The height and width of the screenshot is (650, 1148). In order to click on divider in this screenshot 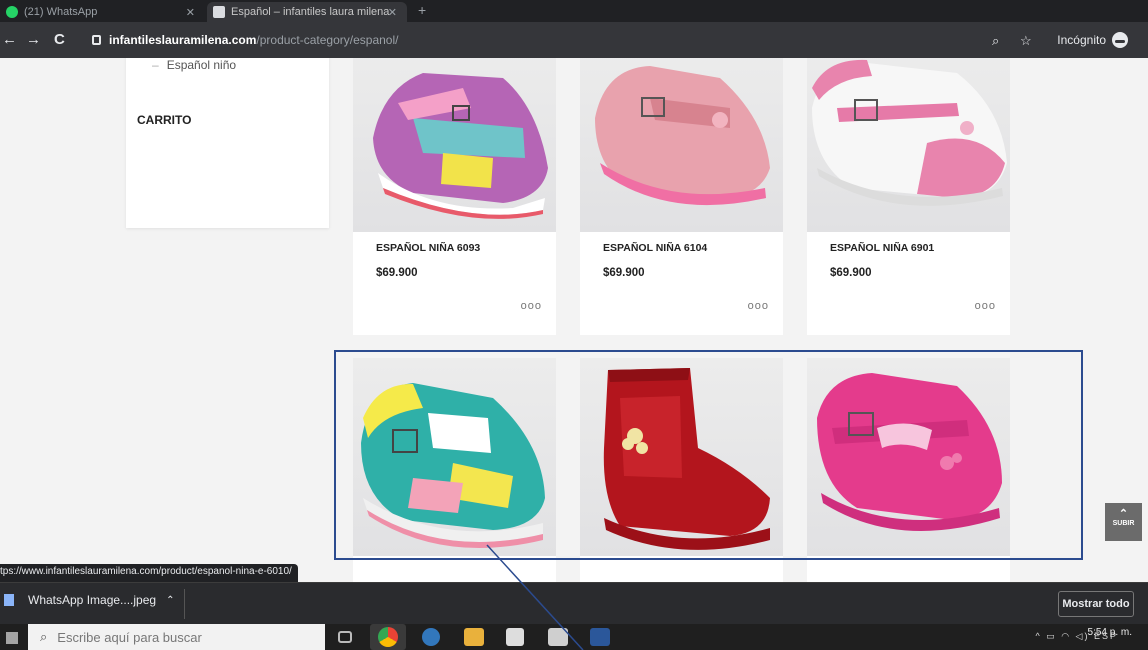, I will do `click(184, 604)`.